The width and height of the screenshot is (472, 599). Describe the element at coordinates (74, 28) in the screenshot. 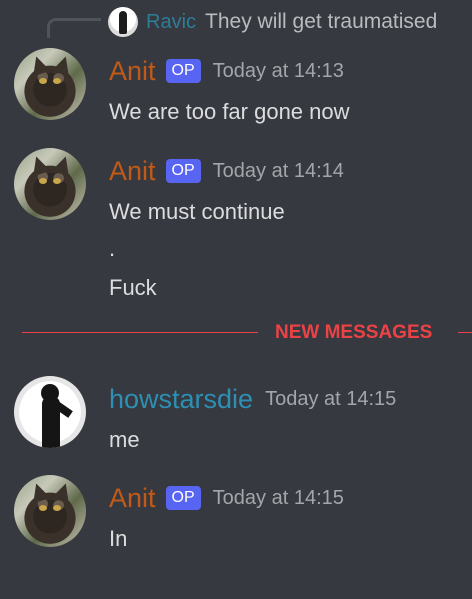

I see `reply-connector-line` at that location.